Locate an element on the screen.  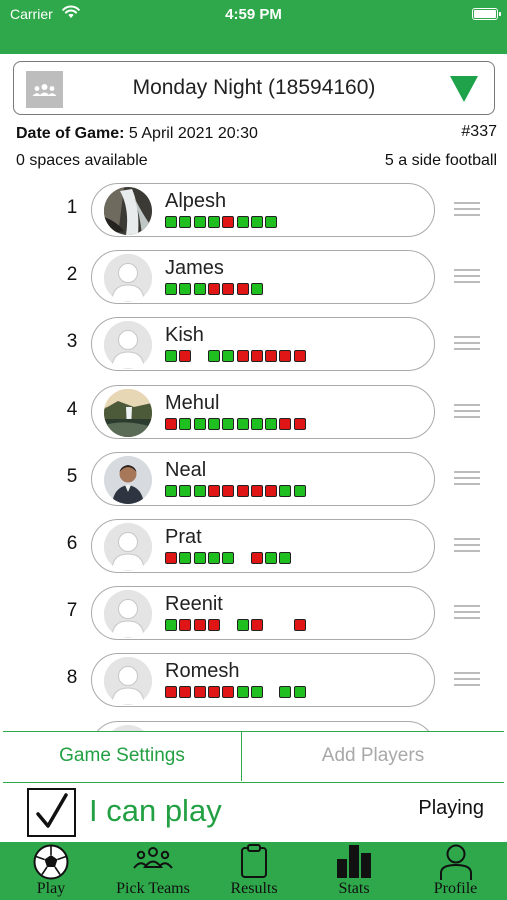
nav-results: Results is located at coordinates (254, 871).